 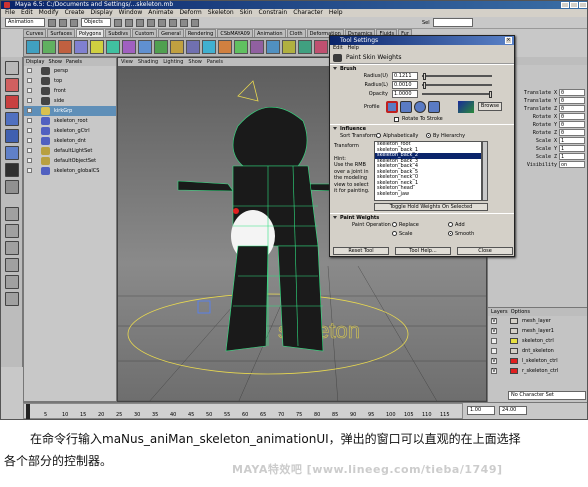 What do you see at coordinates (537, 341) in the screenshot?
I see `layer-row: skeleton_ctrl` at bounding box center [537, 341].